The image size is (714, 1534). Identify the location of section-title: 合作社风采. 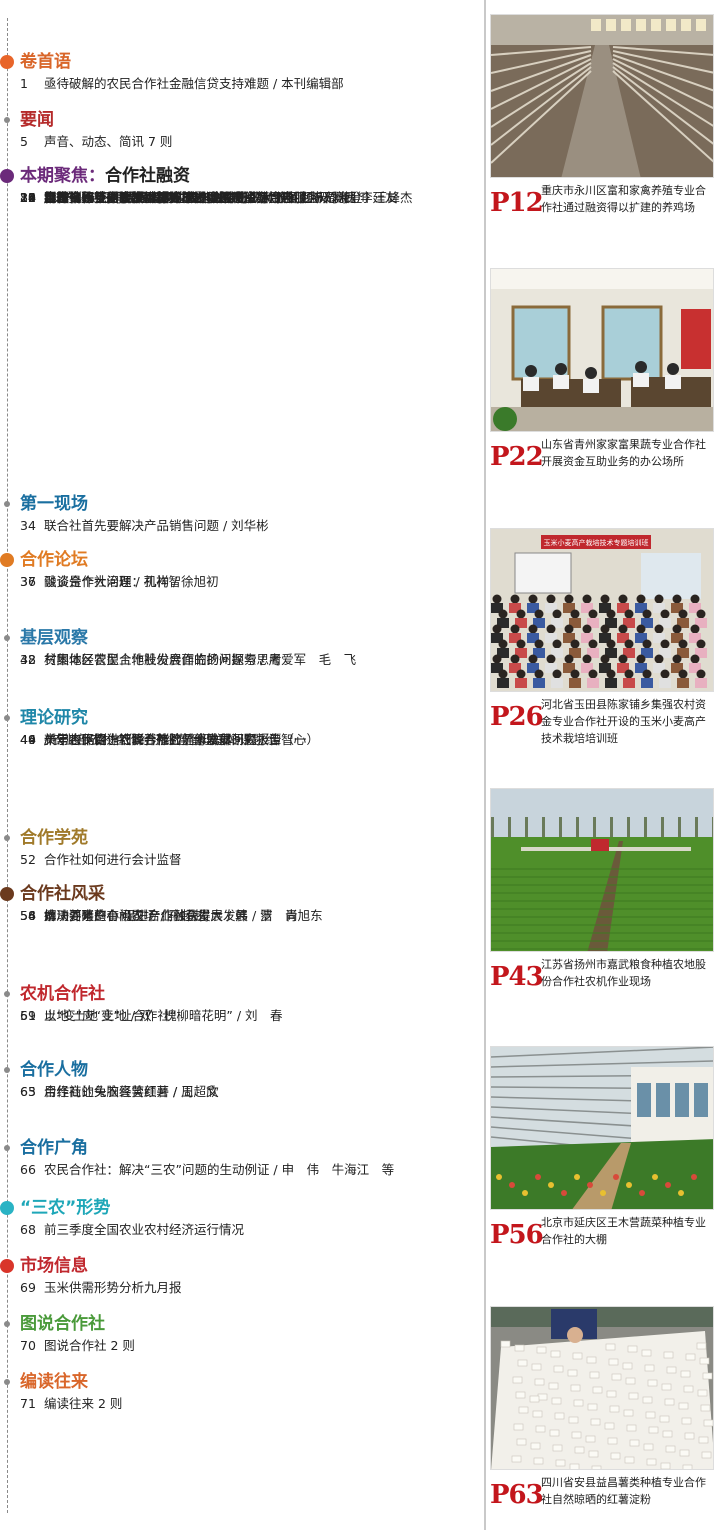
(62, 894).